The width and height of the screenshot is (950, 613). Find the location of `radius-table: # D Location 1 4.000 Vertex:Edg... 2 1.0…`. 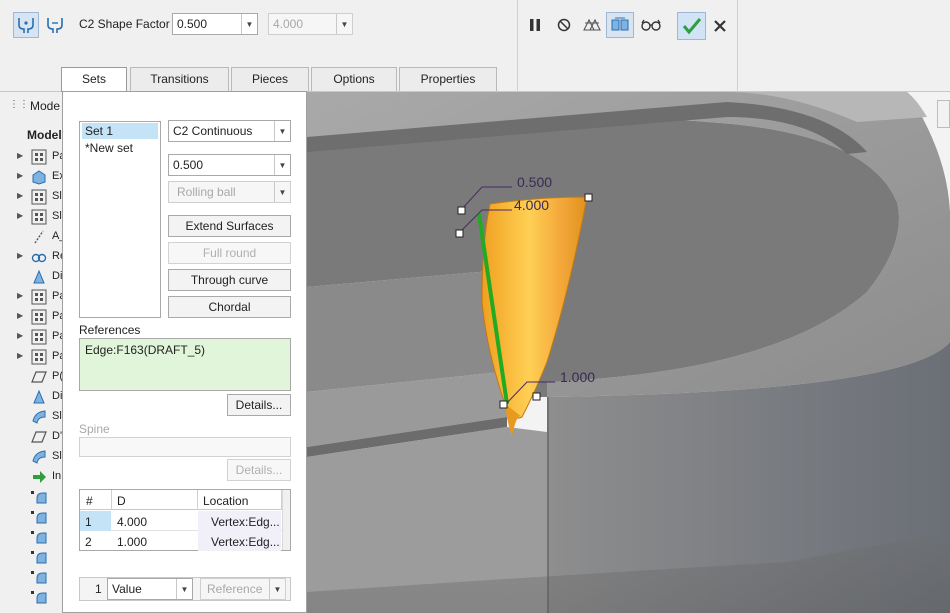

radius-table: # D Location 1 4.000 Vertex:Edg... 2 1.0… is located at coordinates (185, 520).